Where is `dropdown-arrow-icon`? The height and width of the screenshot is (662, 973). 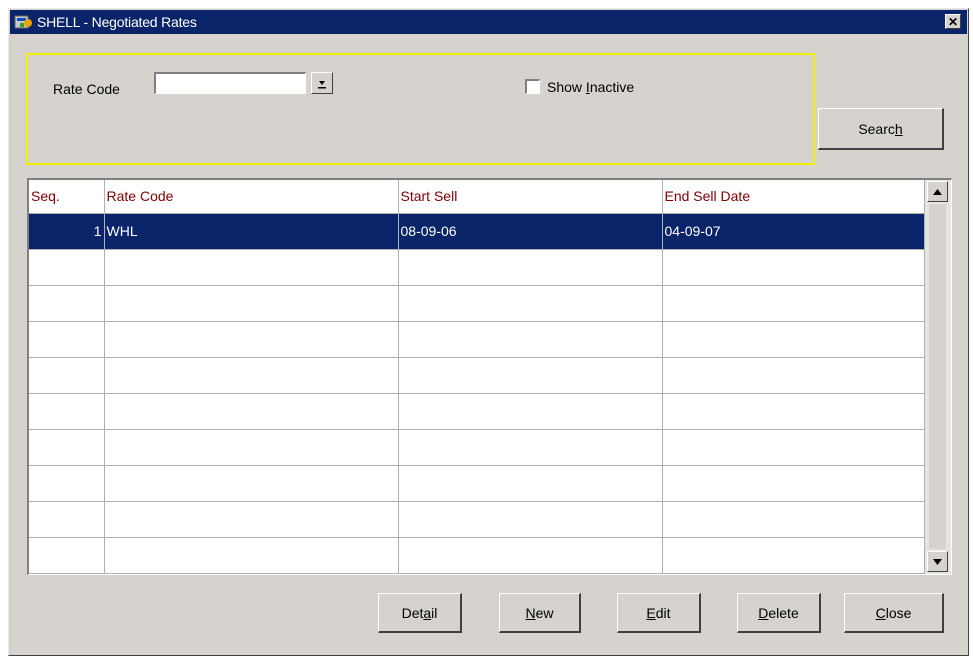
dropdown-arrow-icon is located at coordinates (322, 83).